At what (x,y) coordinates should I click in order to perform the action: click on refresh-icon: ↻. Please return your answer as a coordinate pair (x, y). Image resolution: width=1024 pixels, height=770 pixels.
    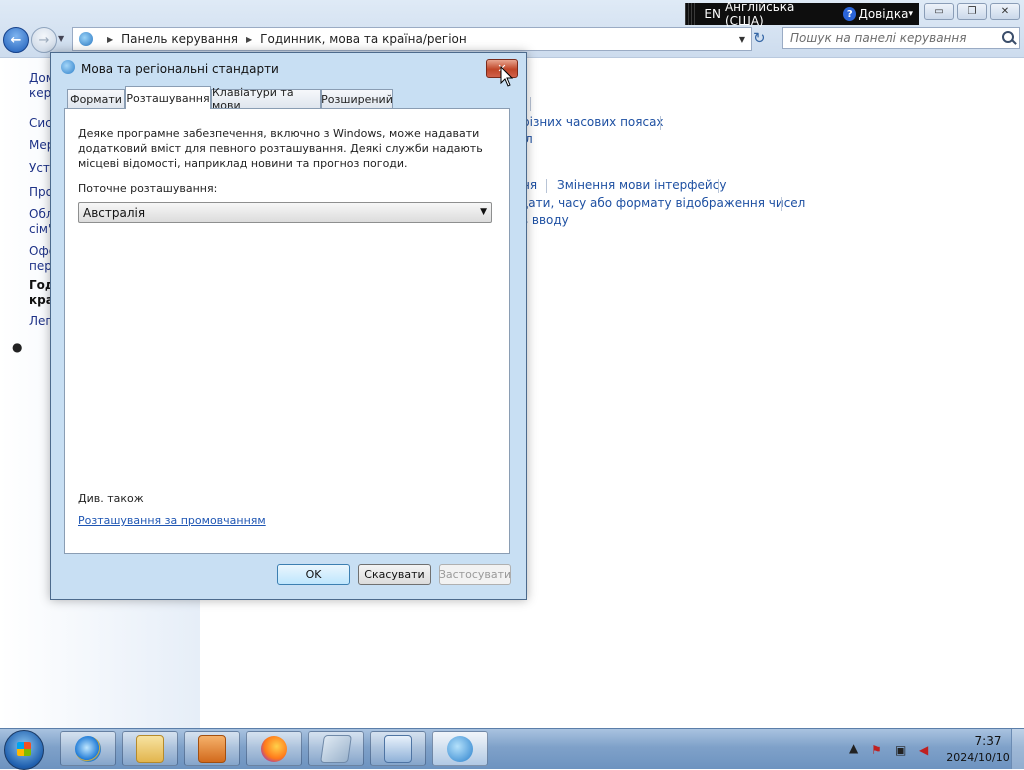
    Looking at the image, I should click on (759, 38).